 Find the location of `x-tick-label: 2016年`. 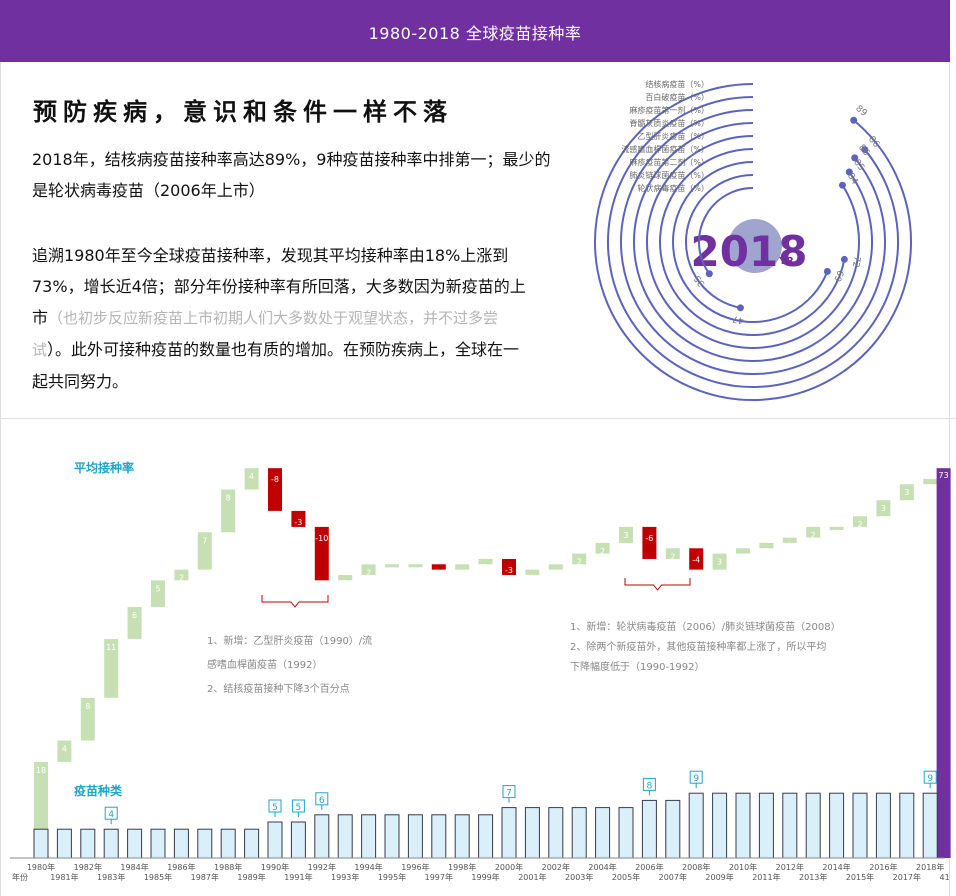

x-tick-label: 2016年 is located at coordinates (883, 867).